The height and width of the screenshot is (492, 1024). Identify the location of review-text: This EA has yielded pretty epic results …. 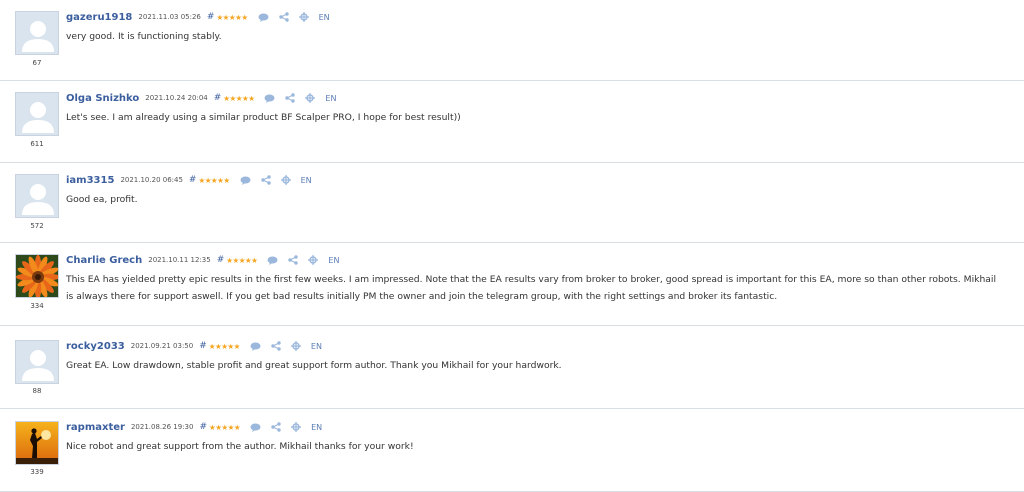
(531, 288).